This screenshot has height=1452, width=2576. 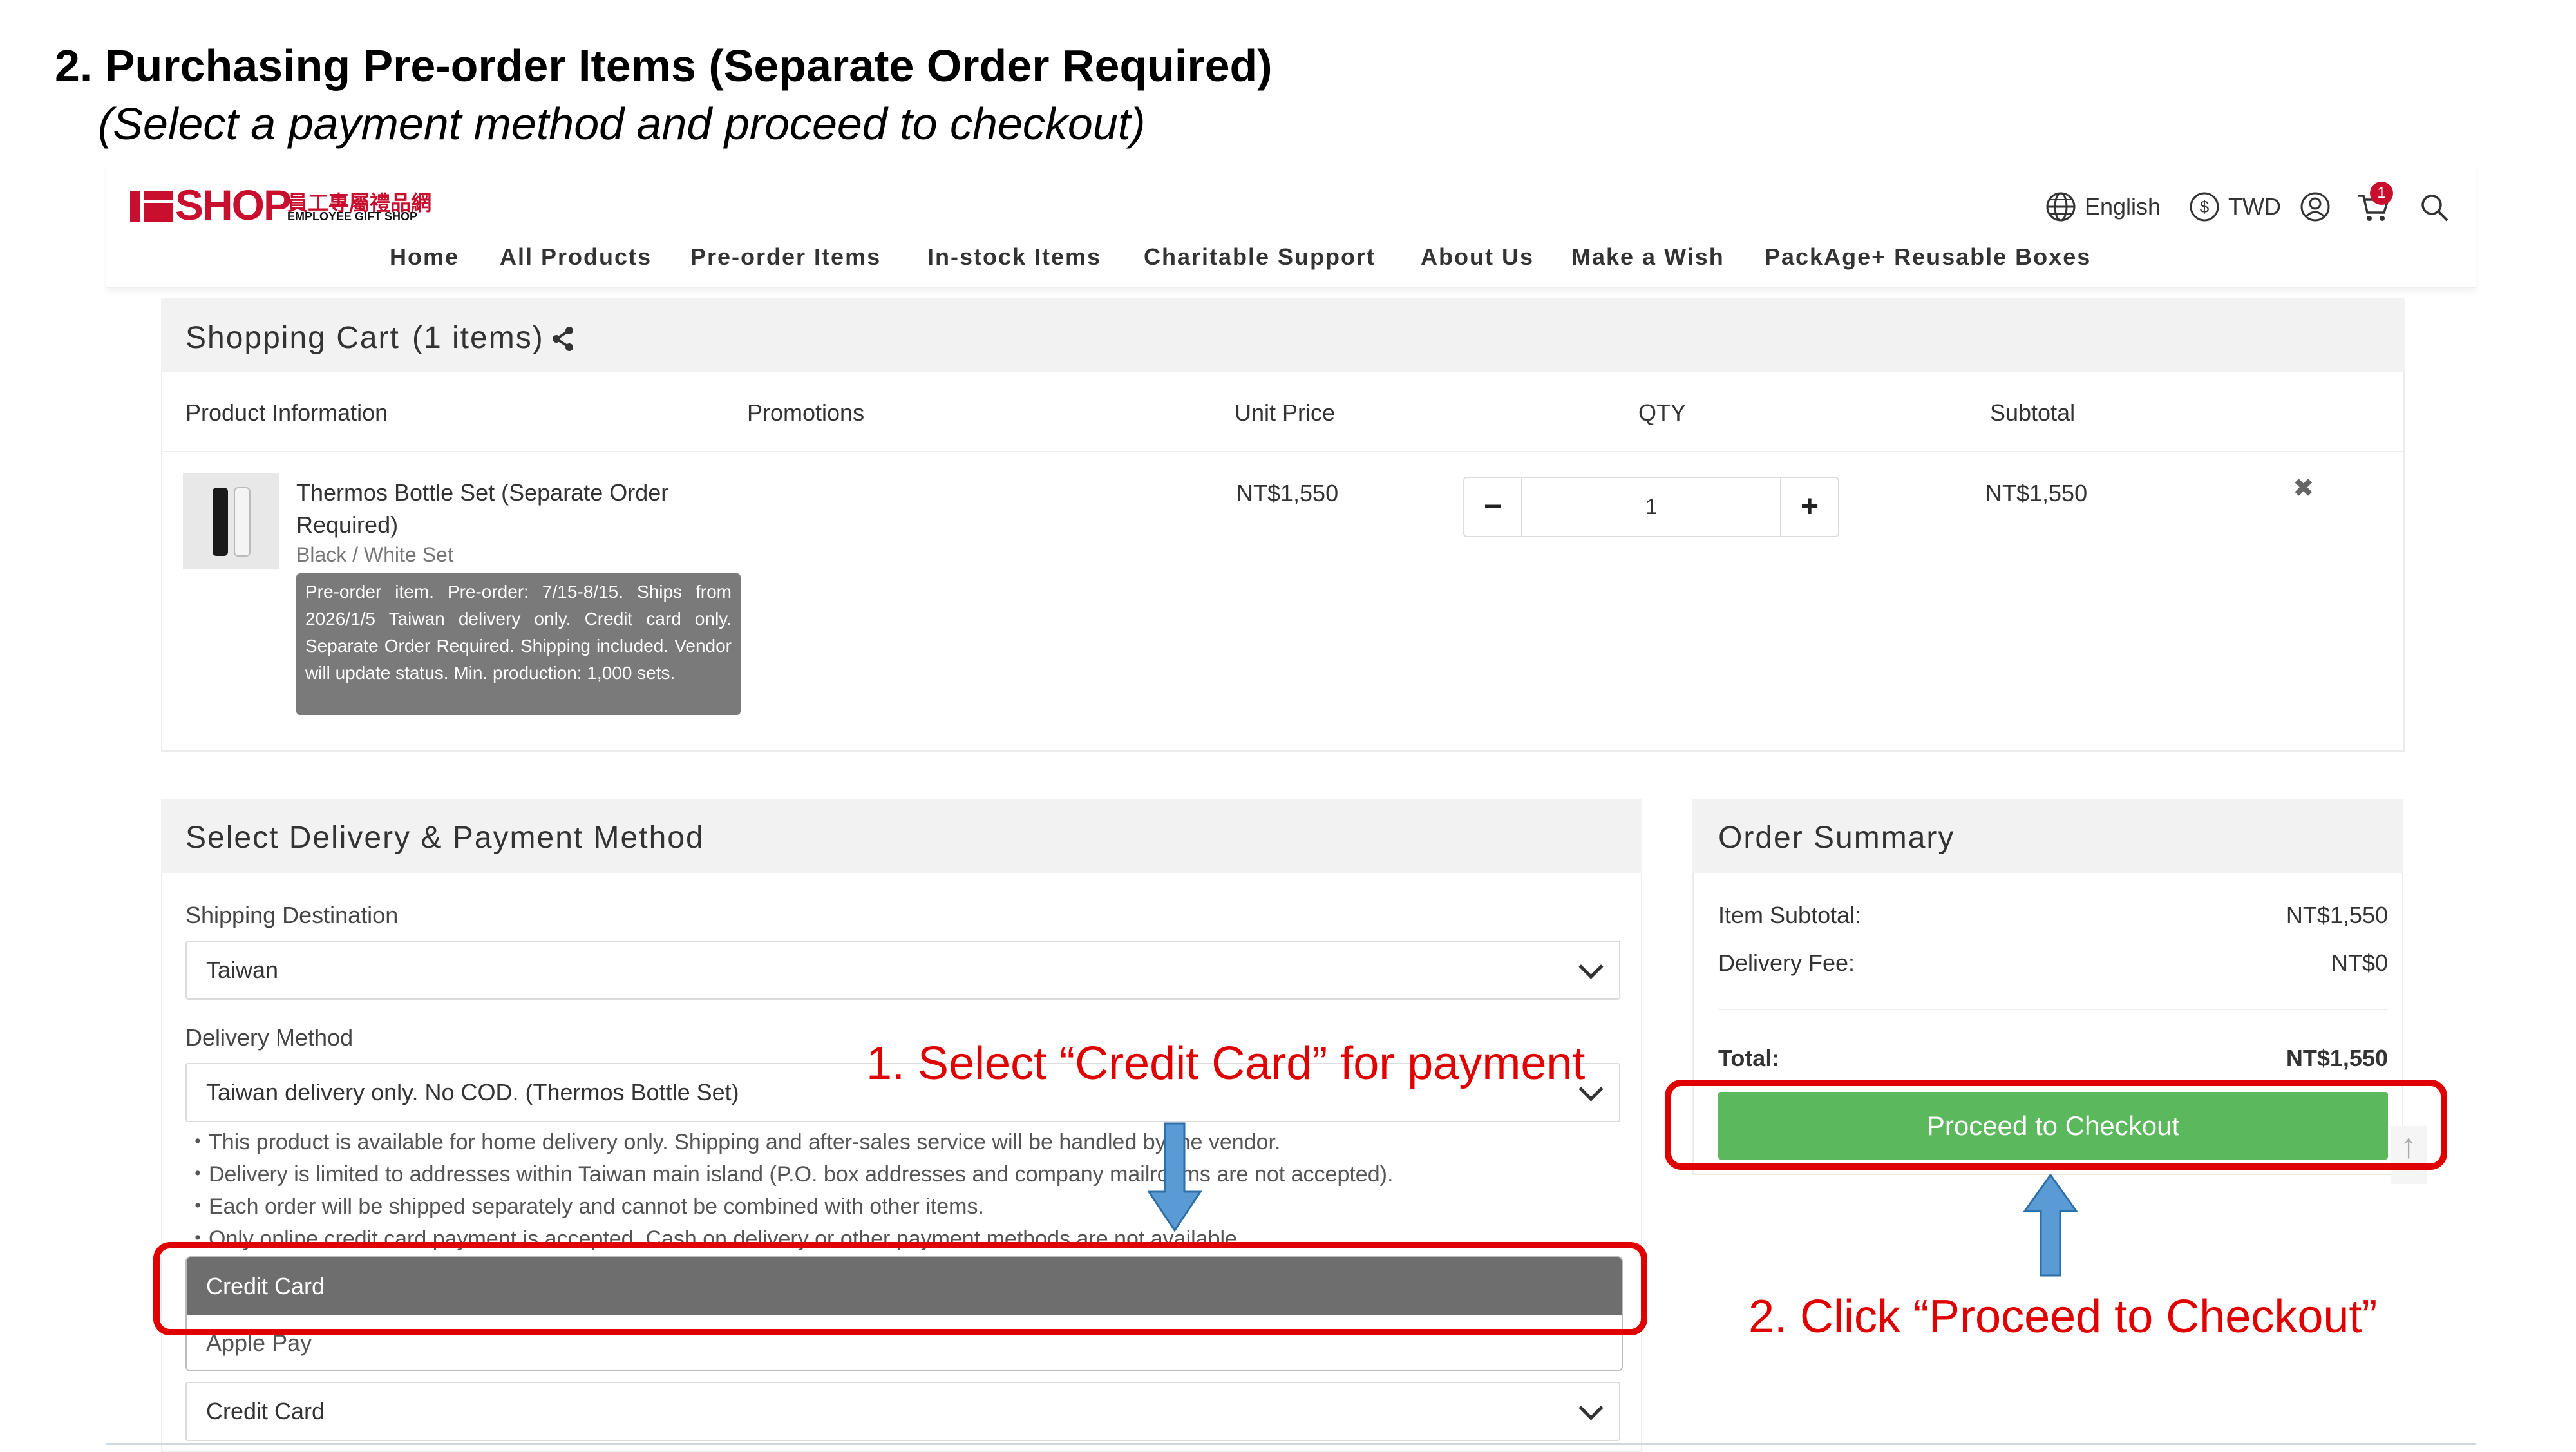 I want to click on delivery-fee-value: NT$0, so click(x=2359, y=963).